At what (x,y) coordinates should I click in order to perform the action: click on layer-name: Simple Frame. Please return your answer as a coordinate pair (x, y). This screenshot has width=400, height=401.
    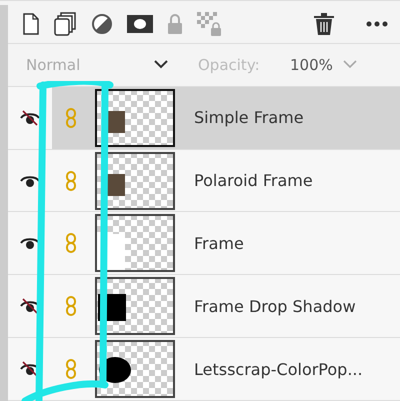
    Looking at the image, I should click on (249, 118).